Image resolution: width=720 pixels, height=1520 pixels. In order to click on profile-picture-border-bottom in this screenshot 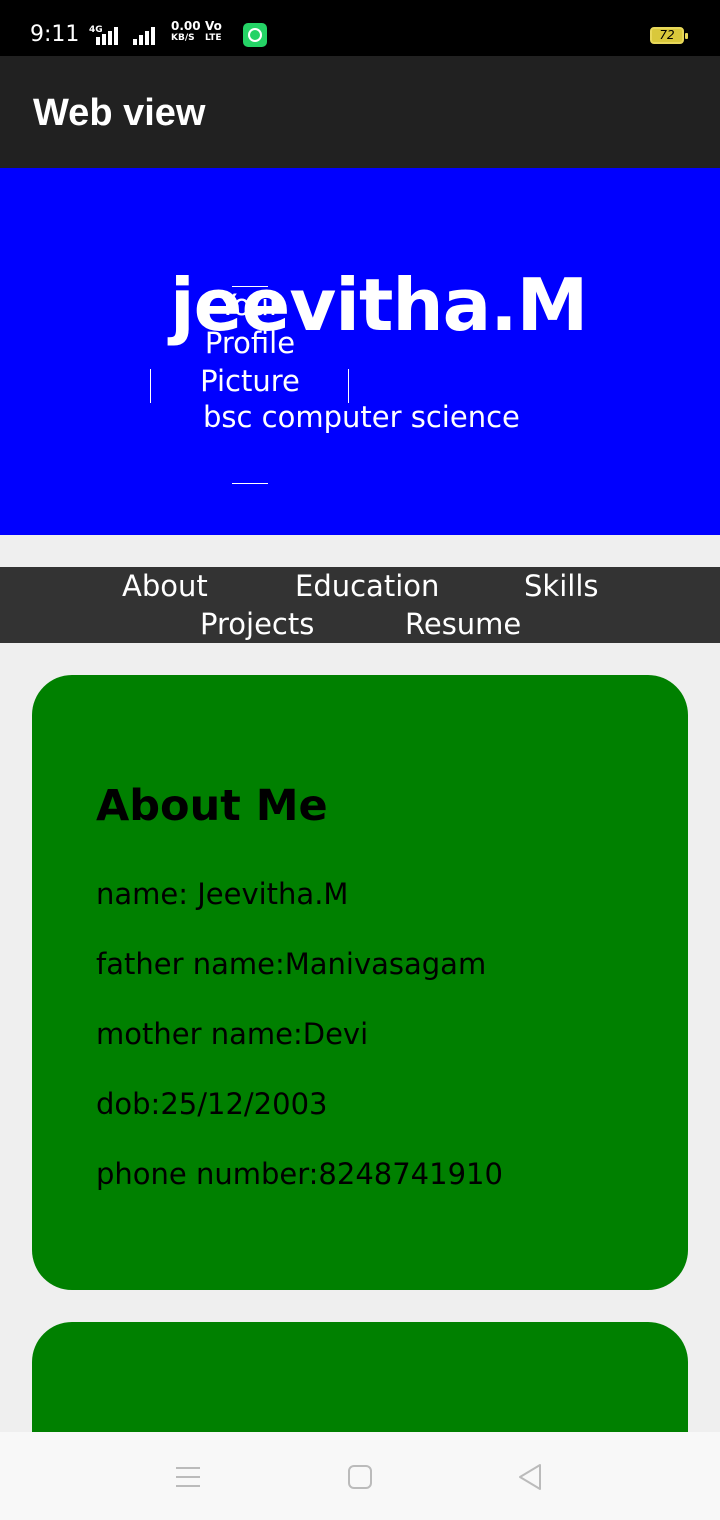, I will do `click(250, 483)`.